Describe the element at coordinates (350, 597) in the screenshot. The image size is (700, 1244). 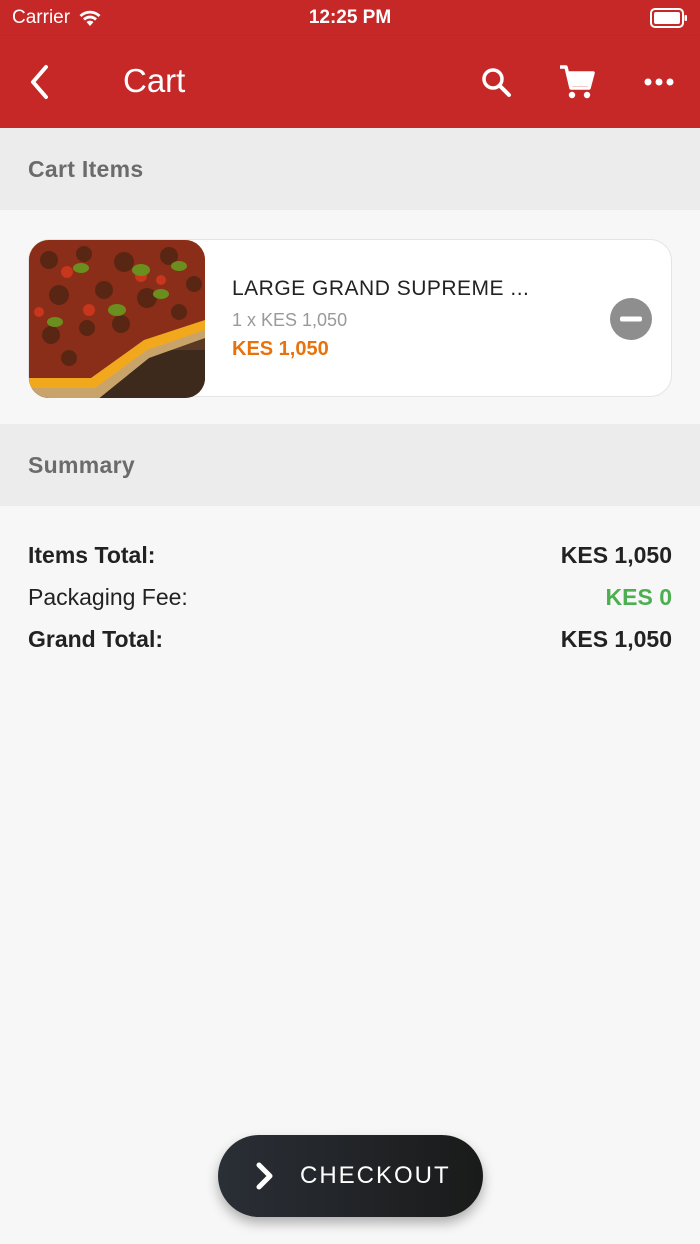
I see `packaging-fee-row: Packaging Fee: KES 0` at that location.